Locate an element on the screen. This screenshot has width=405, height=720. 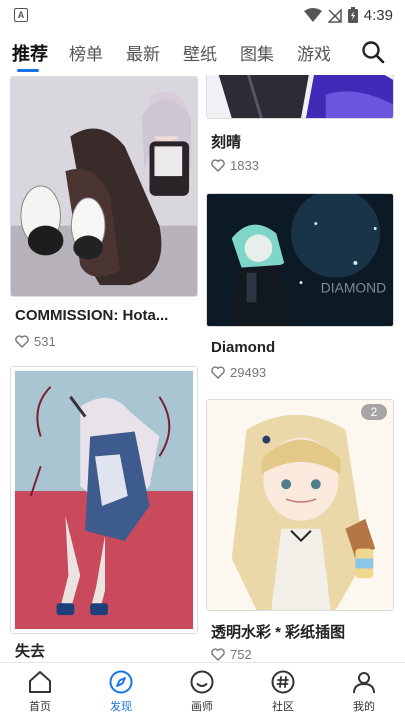
search-icon is located at coordinates (373, 52).